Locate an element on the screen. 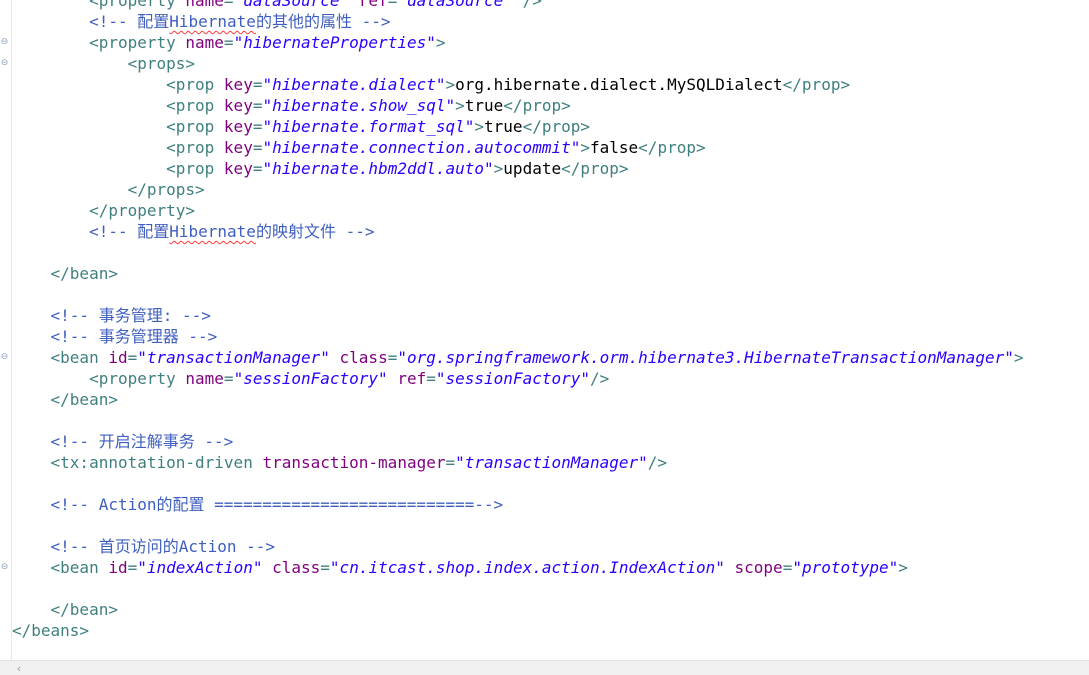  attribute-value-token: "dataSource" is located at coordinates (291, 5).